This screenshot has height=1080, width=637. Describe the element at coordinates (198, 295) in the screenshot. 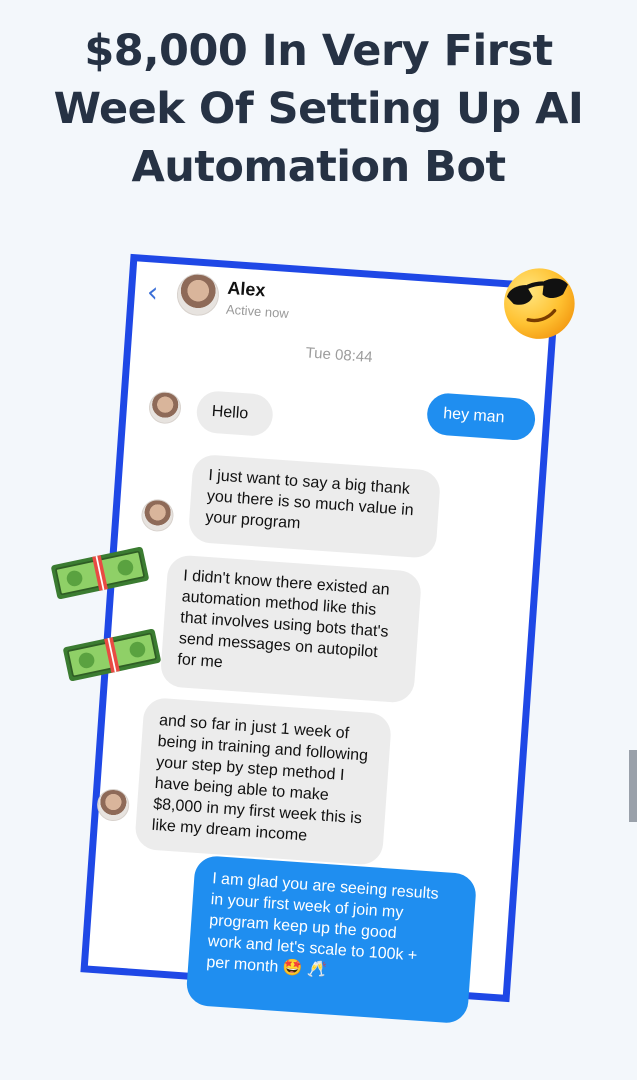

I see `contact-avatar` at that location.